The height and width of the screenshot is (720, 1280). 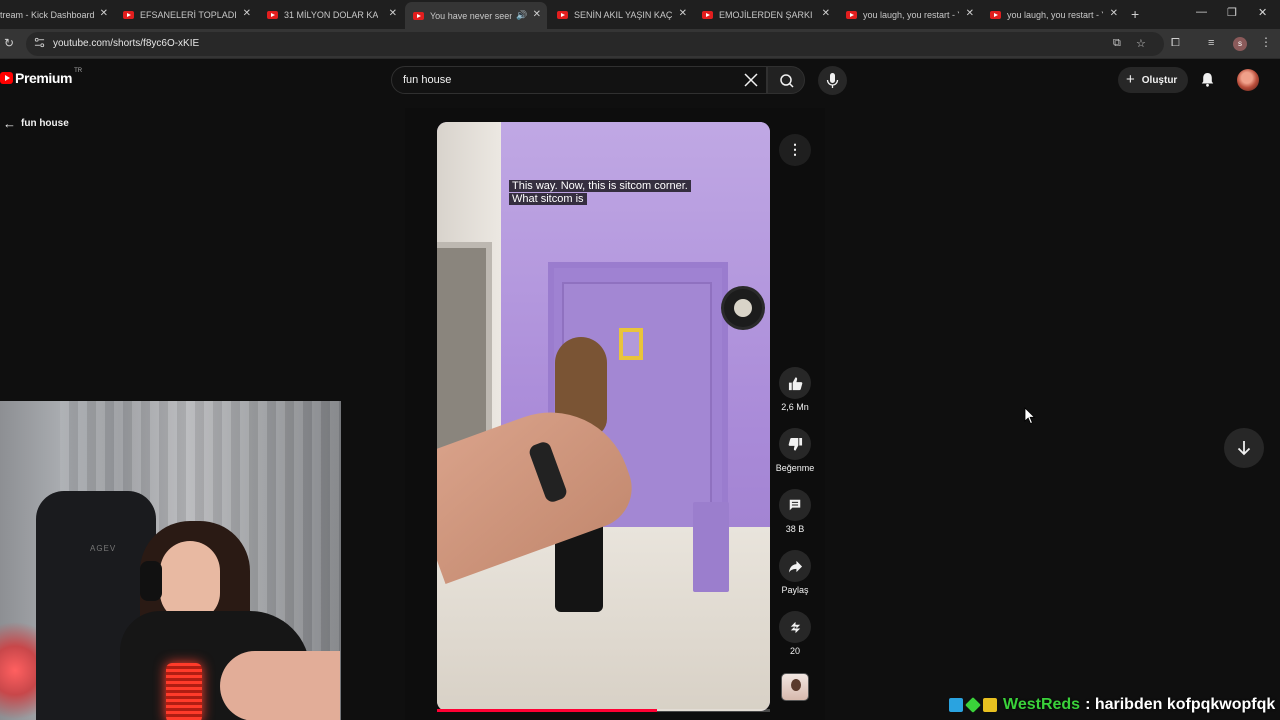 What do you see at coordinates (45, 123) in the screenshot?
I see `back-link-label: fun house` at bounding box center [45, 123].